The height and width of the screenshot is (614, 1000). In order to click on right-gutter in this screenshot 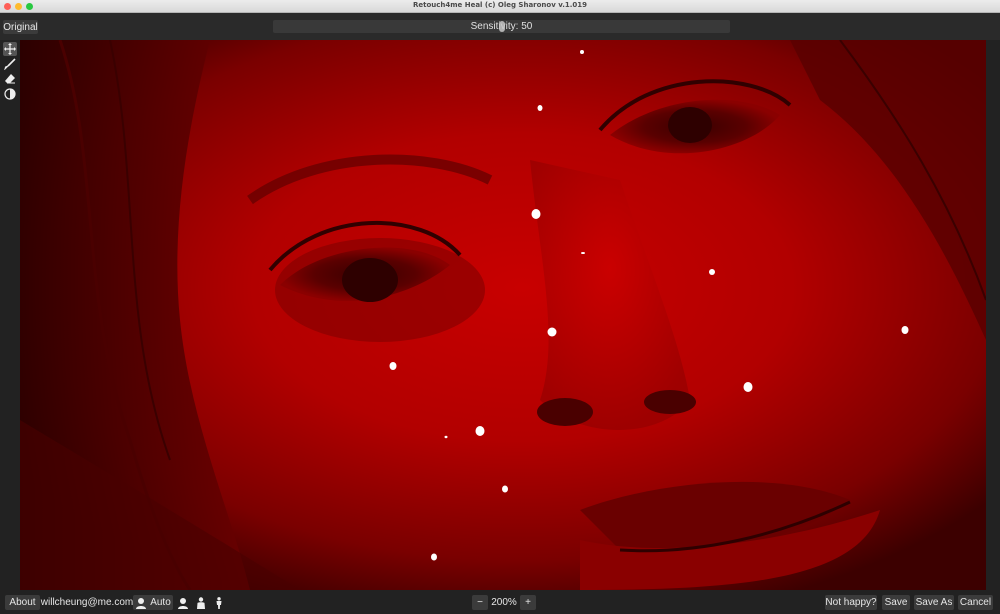, I will do `click(993, 315)`.